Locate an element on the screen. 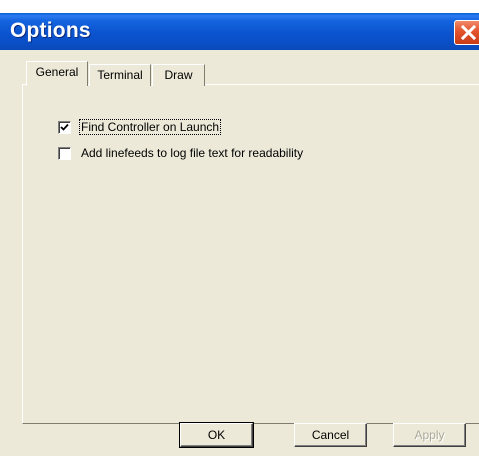 The height and width of the screenshot is (456, 479). find-controller-label: Find Controller on Launch is located at coordinates (150, 127).